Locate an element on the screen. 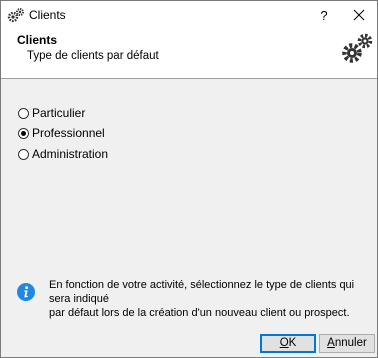 The width and height of the screenshot is (378, 358). ok-label-rest: K is located at coordinates (292, 343).